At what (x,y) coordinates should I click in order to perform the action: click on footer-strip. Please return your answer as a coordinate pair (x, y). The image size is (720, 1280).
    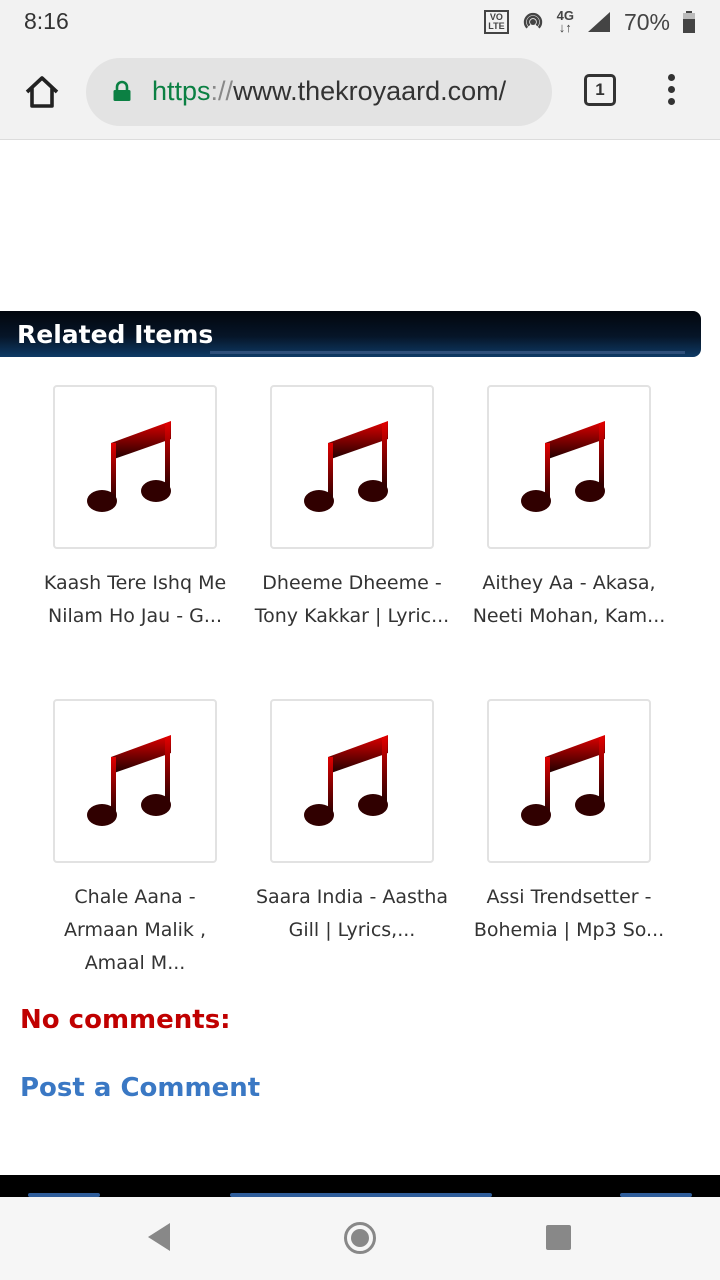
    Looking at the image, I should click on (360, 1186).